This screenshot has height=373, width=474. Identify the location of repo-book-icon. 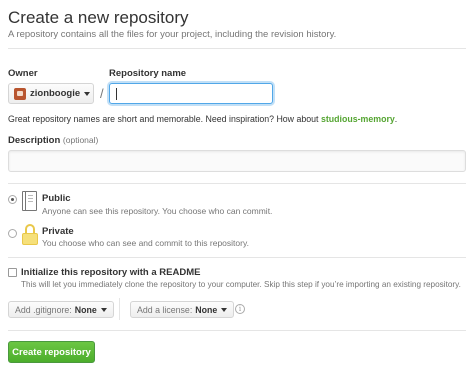
(29, 201).